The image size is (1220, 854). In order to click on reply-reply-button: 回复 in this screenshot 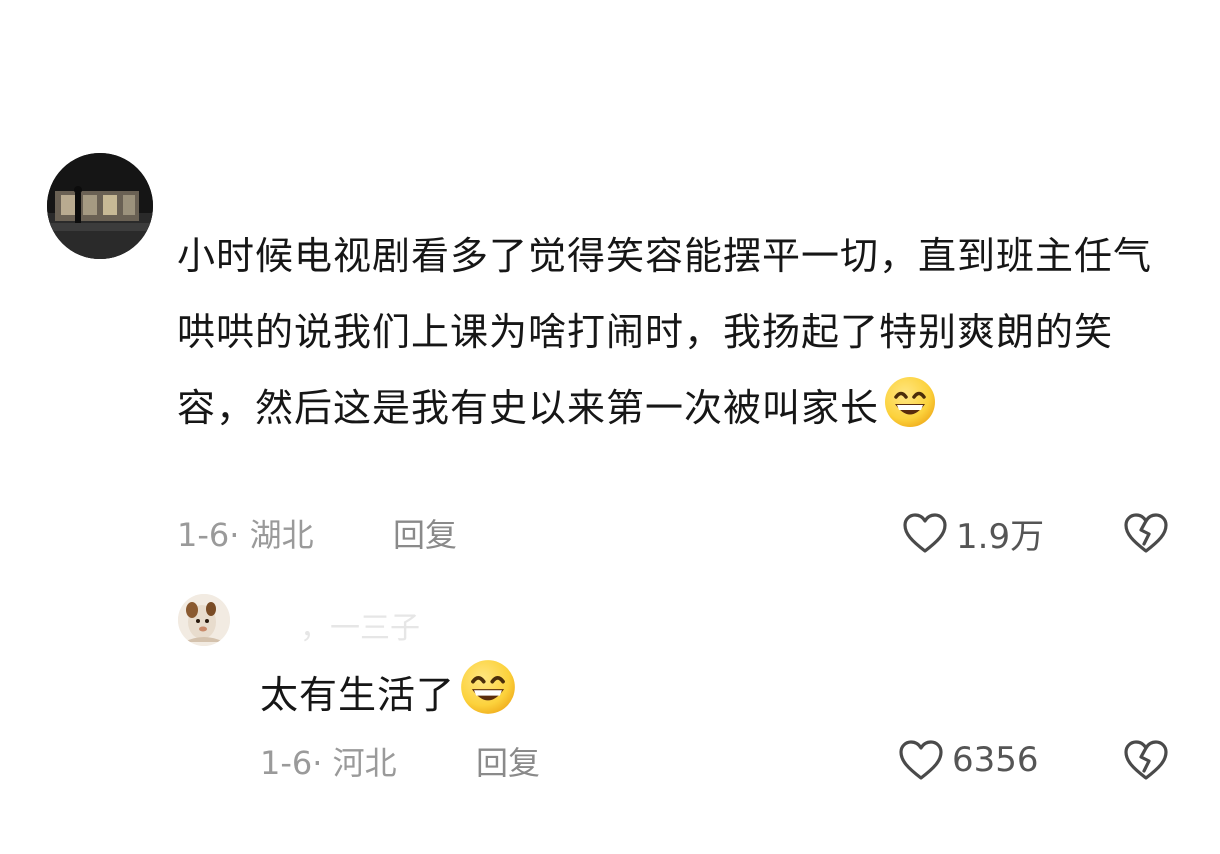, I will do `click(508, 761)`.